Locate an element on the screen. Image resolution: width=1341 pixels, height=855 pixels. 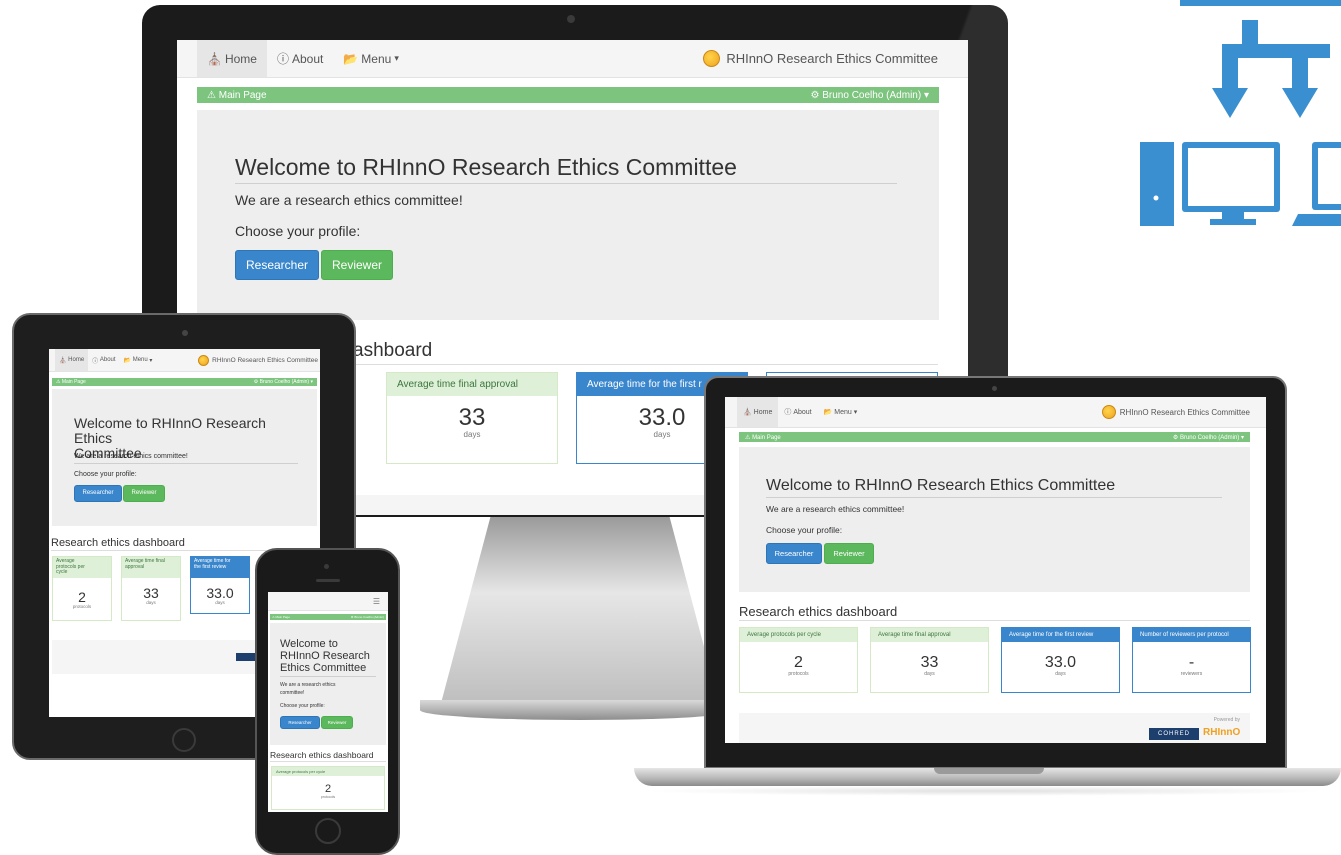
monitor-stand is located at coordinates (580, 612).